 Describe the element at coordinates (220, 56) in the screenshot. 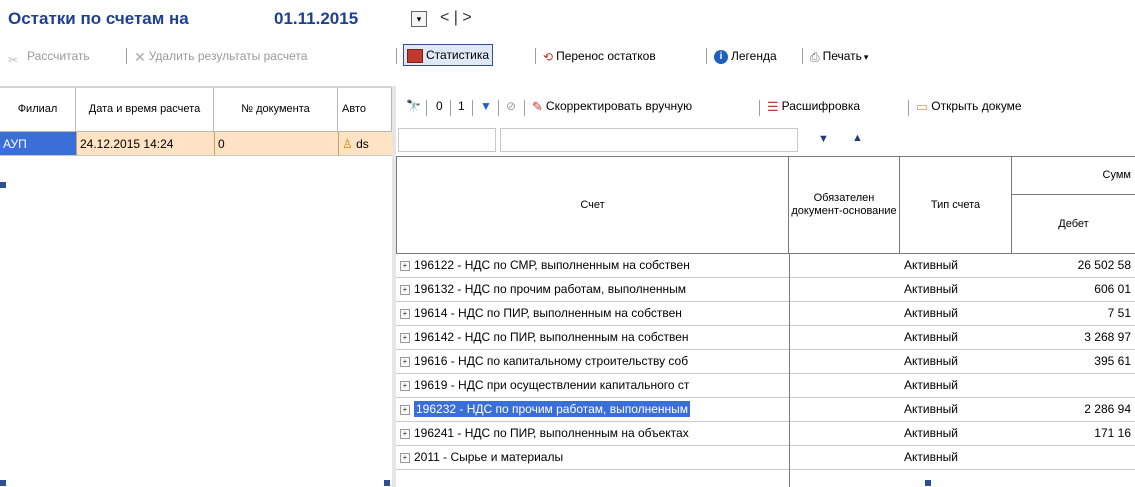

I see `delete-results-button: ✕ Удалить результаты расчета` at that location.